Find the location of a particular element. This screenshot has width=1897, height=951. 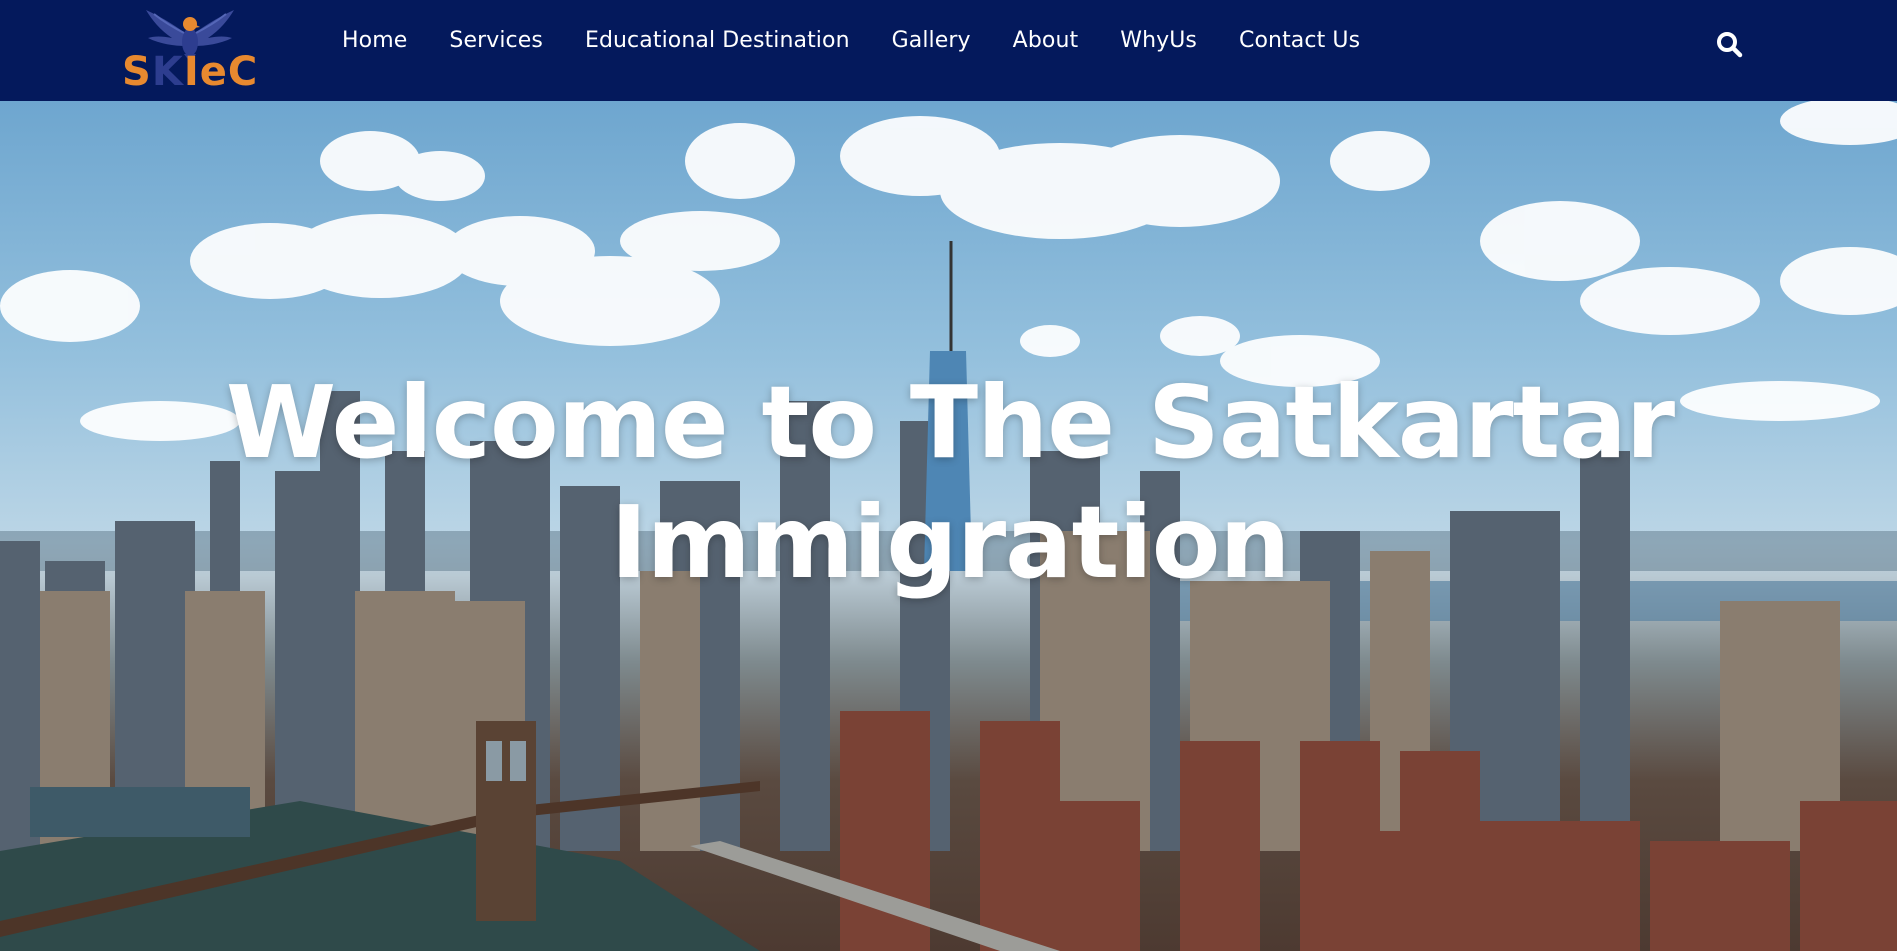

nav-services: Services is located at coordinates (496, 40).